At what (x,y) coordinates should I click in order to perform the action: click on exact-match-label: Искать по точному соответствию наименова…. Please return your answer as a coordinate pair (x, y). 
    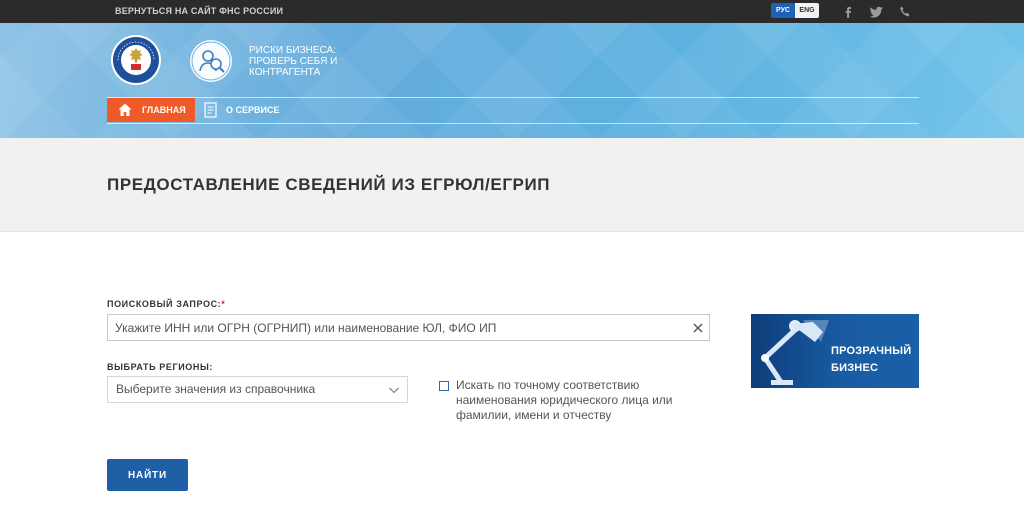
    Looking at the image, I should click on (576, 400).